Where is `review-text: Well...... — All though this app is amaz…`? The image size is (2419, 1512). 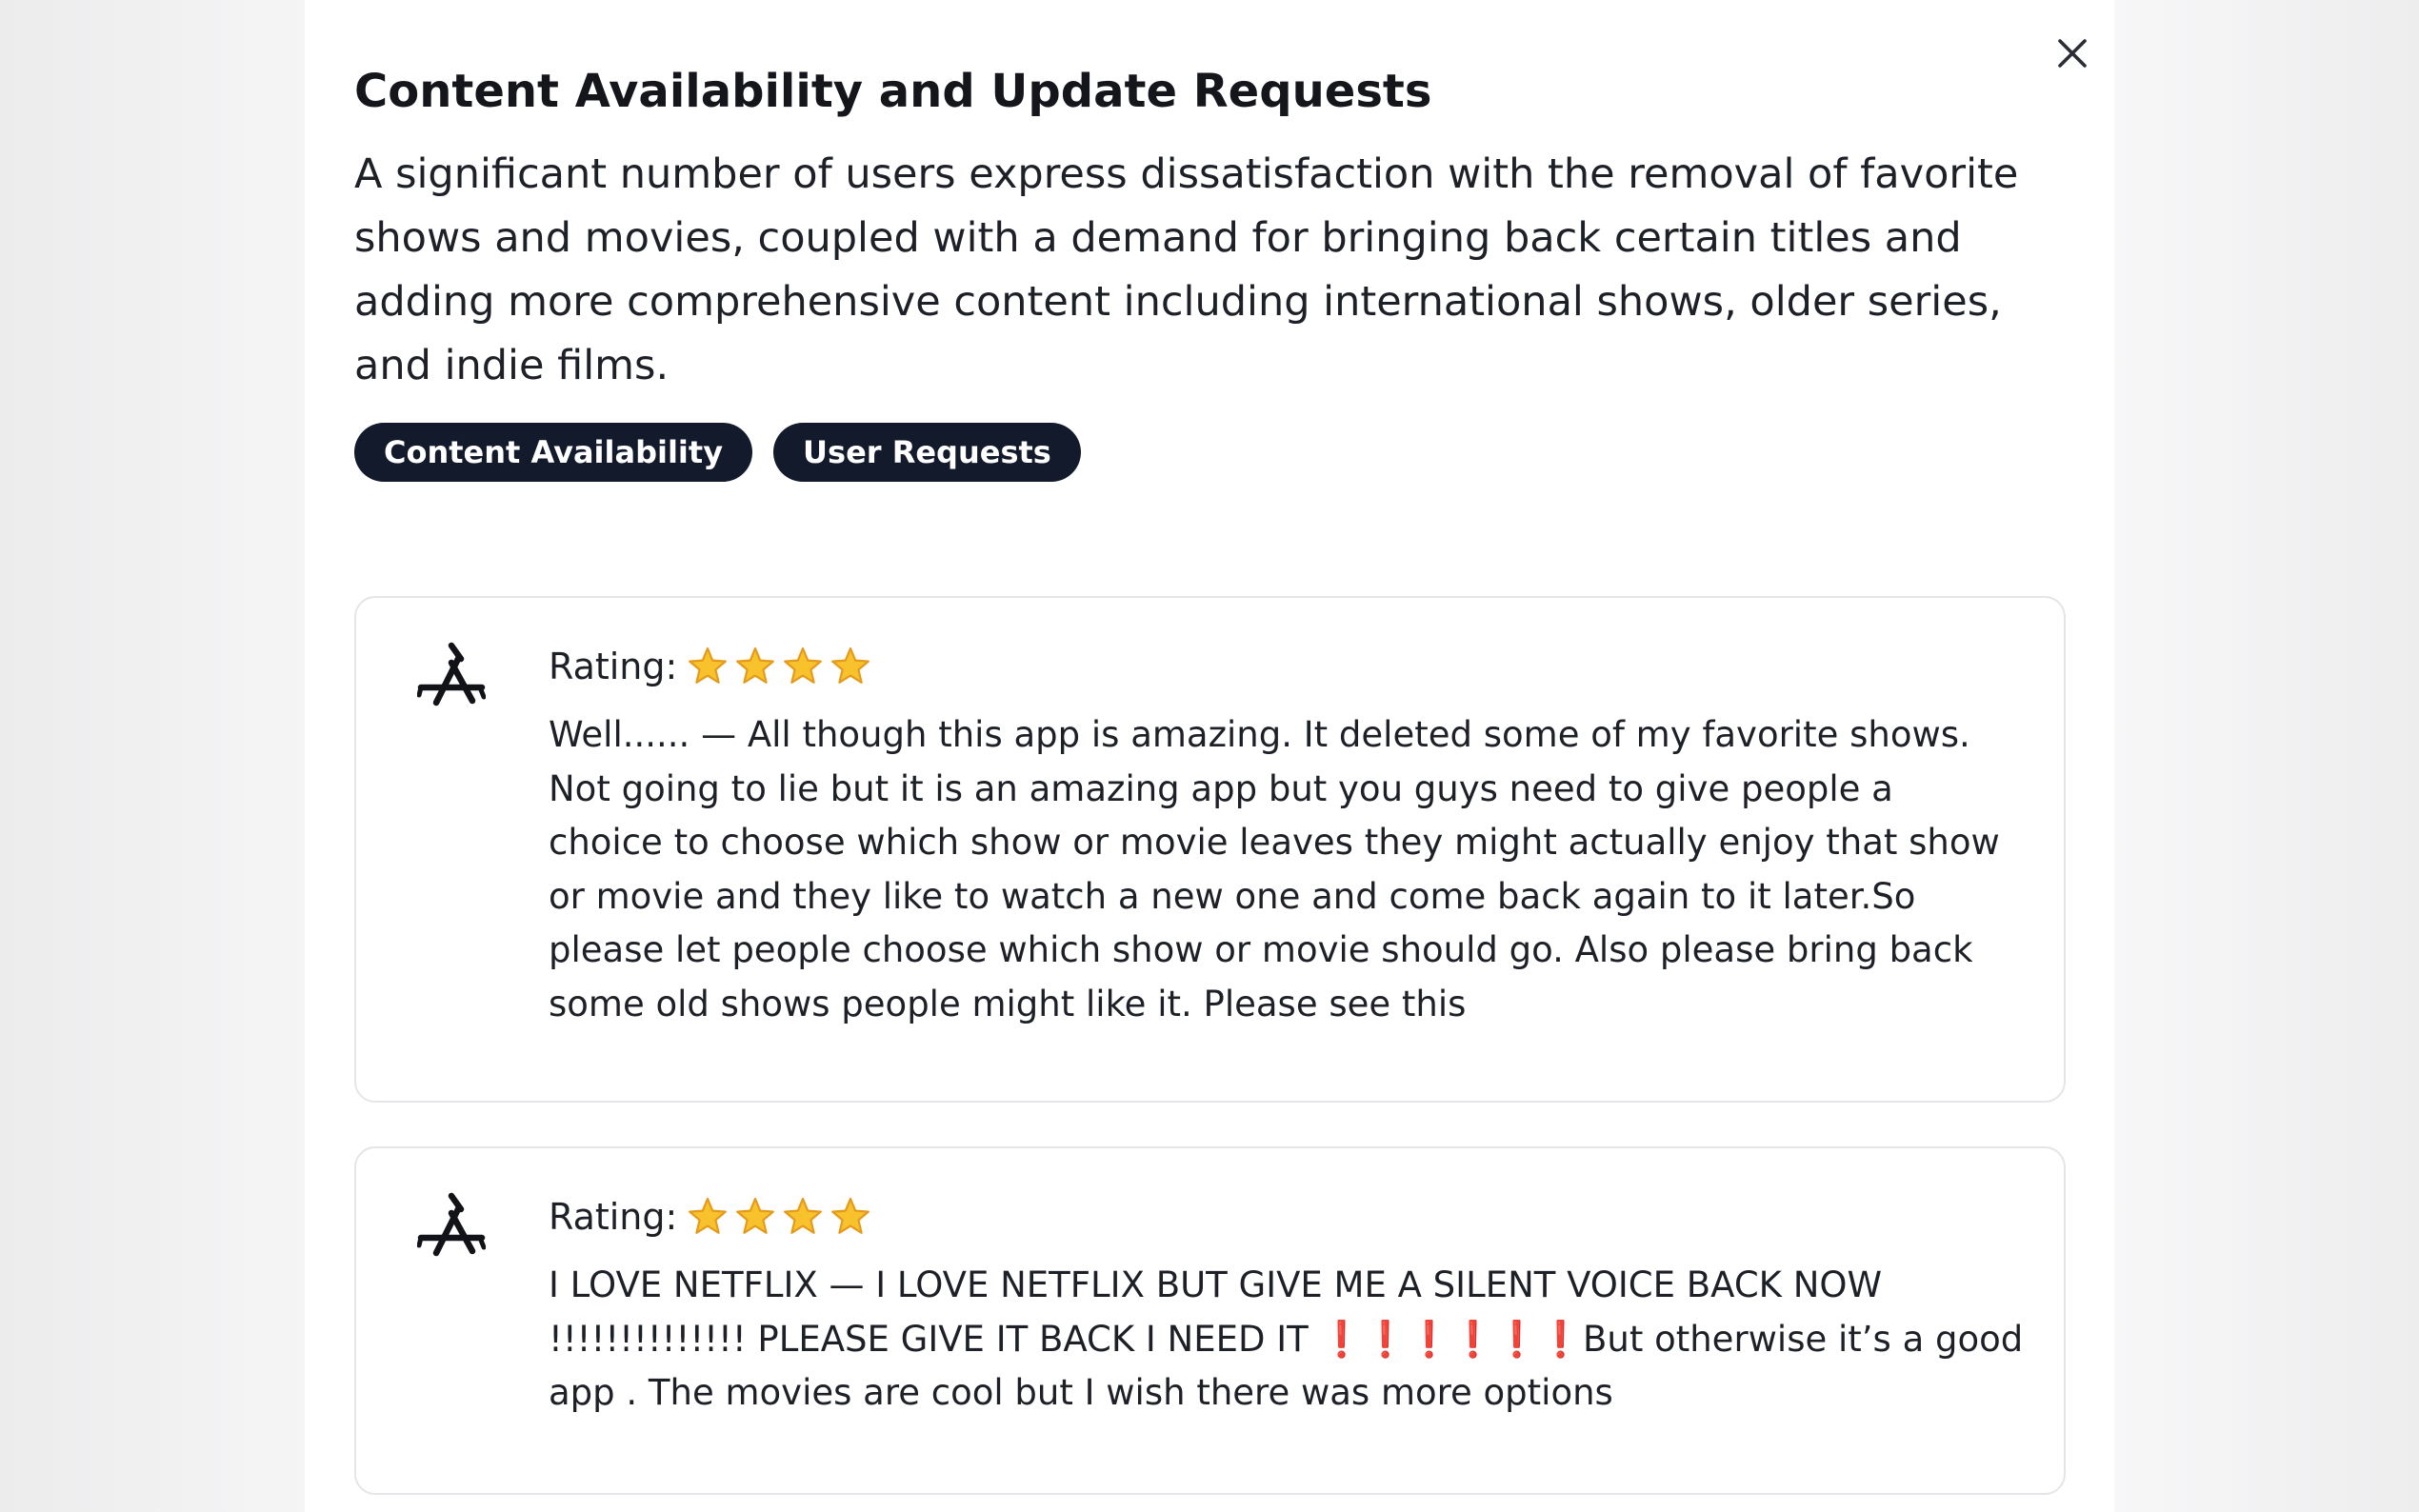 review-text: Well...... — All though this app is amaz… is located at coordinates (1274, 869).